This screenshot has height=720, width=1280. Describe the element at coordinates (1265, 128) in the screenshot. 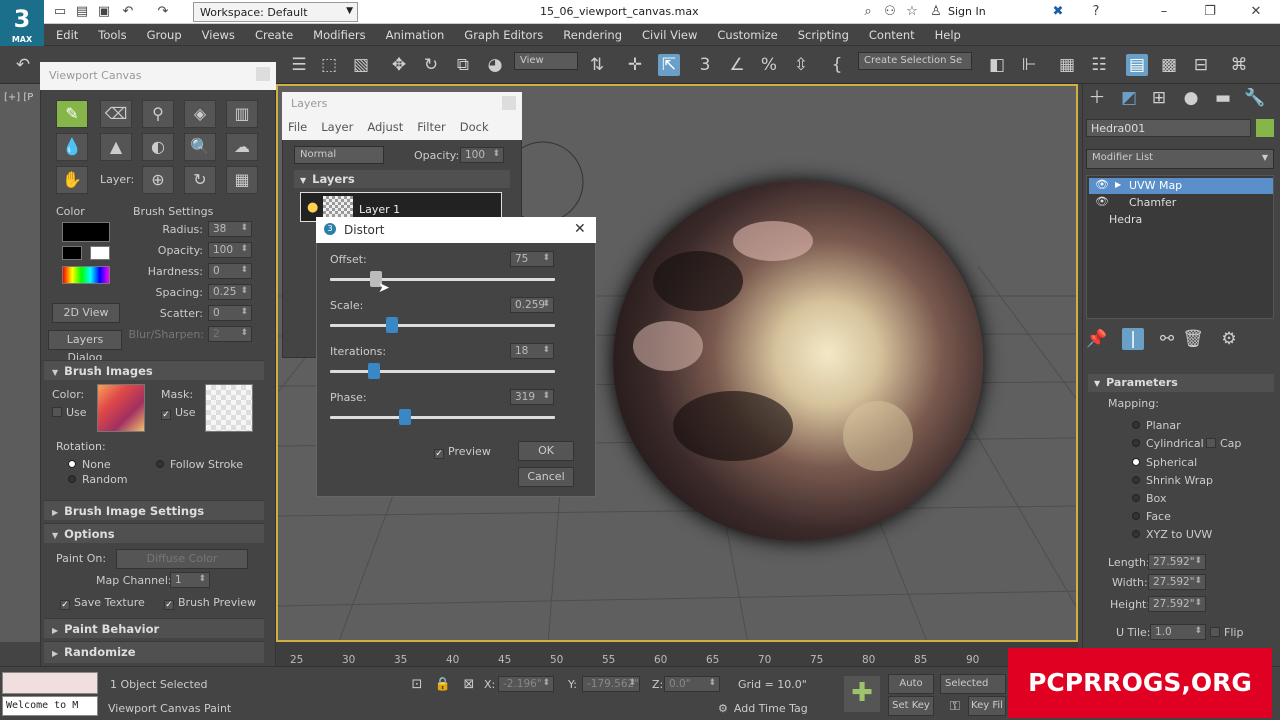

I see `object-color-swatch` at that location.